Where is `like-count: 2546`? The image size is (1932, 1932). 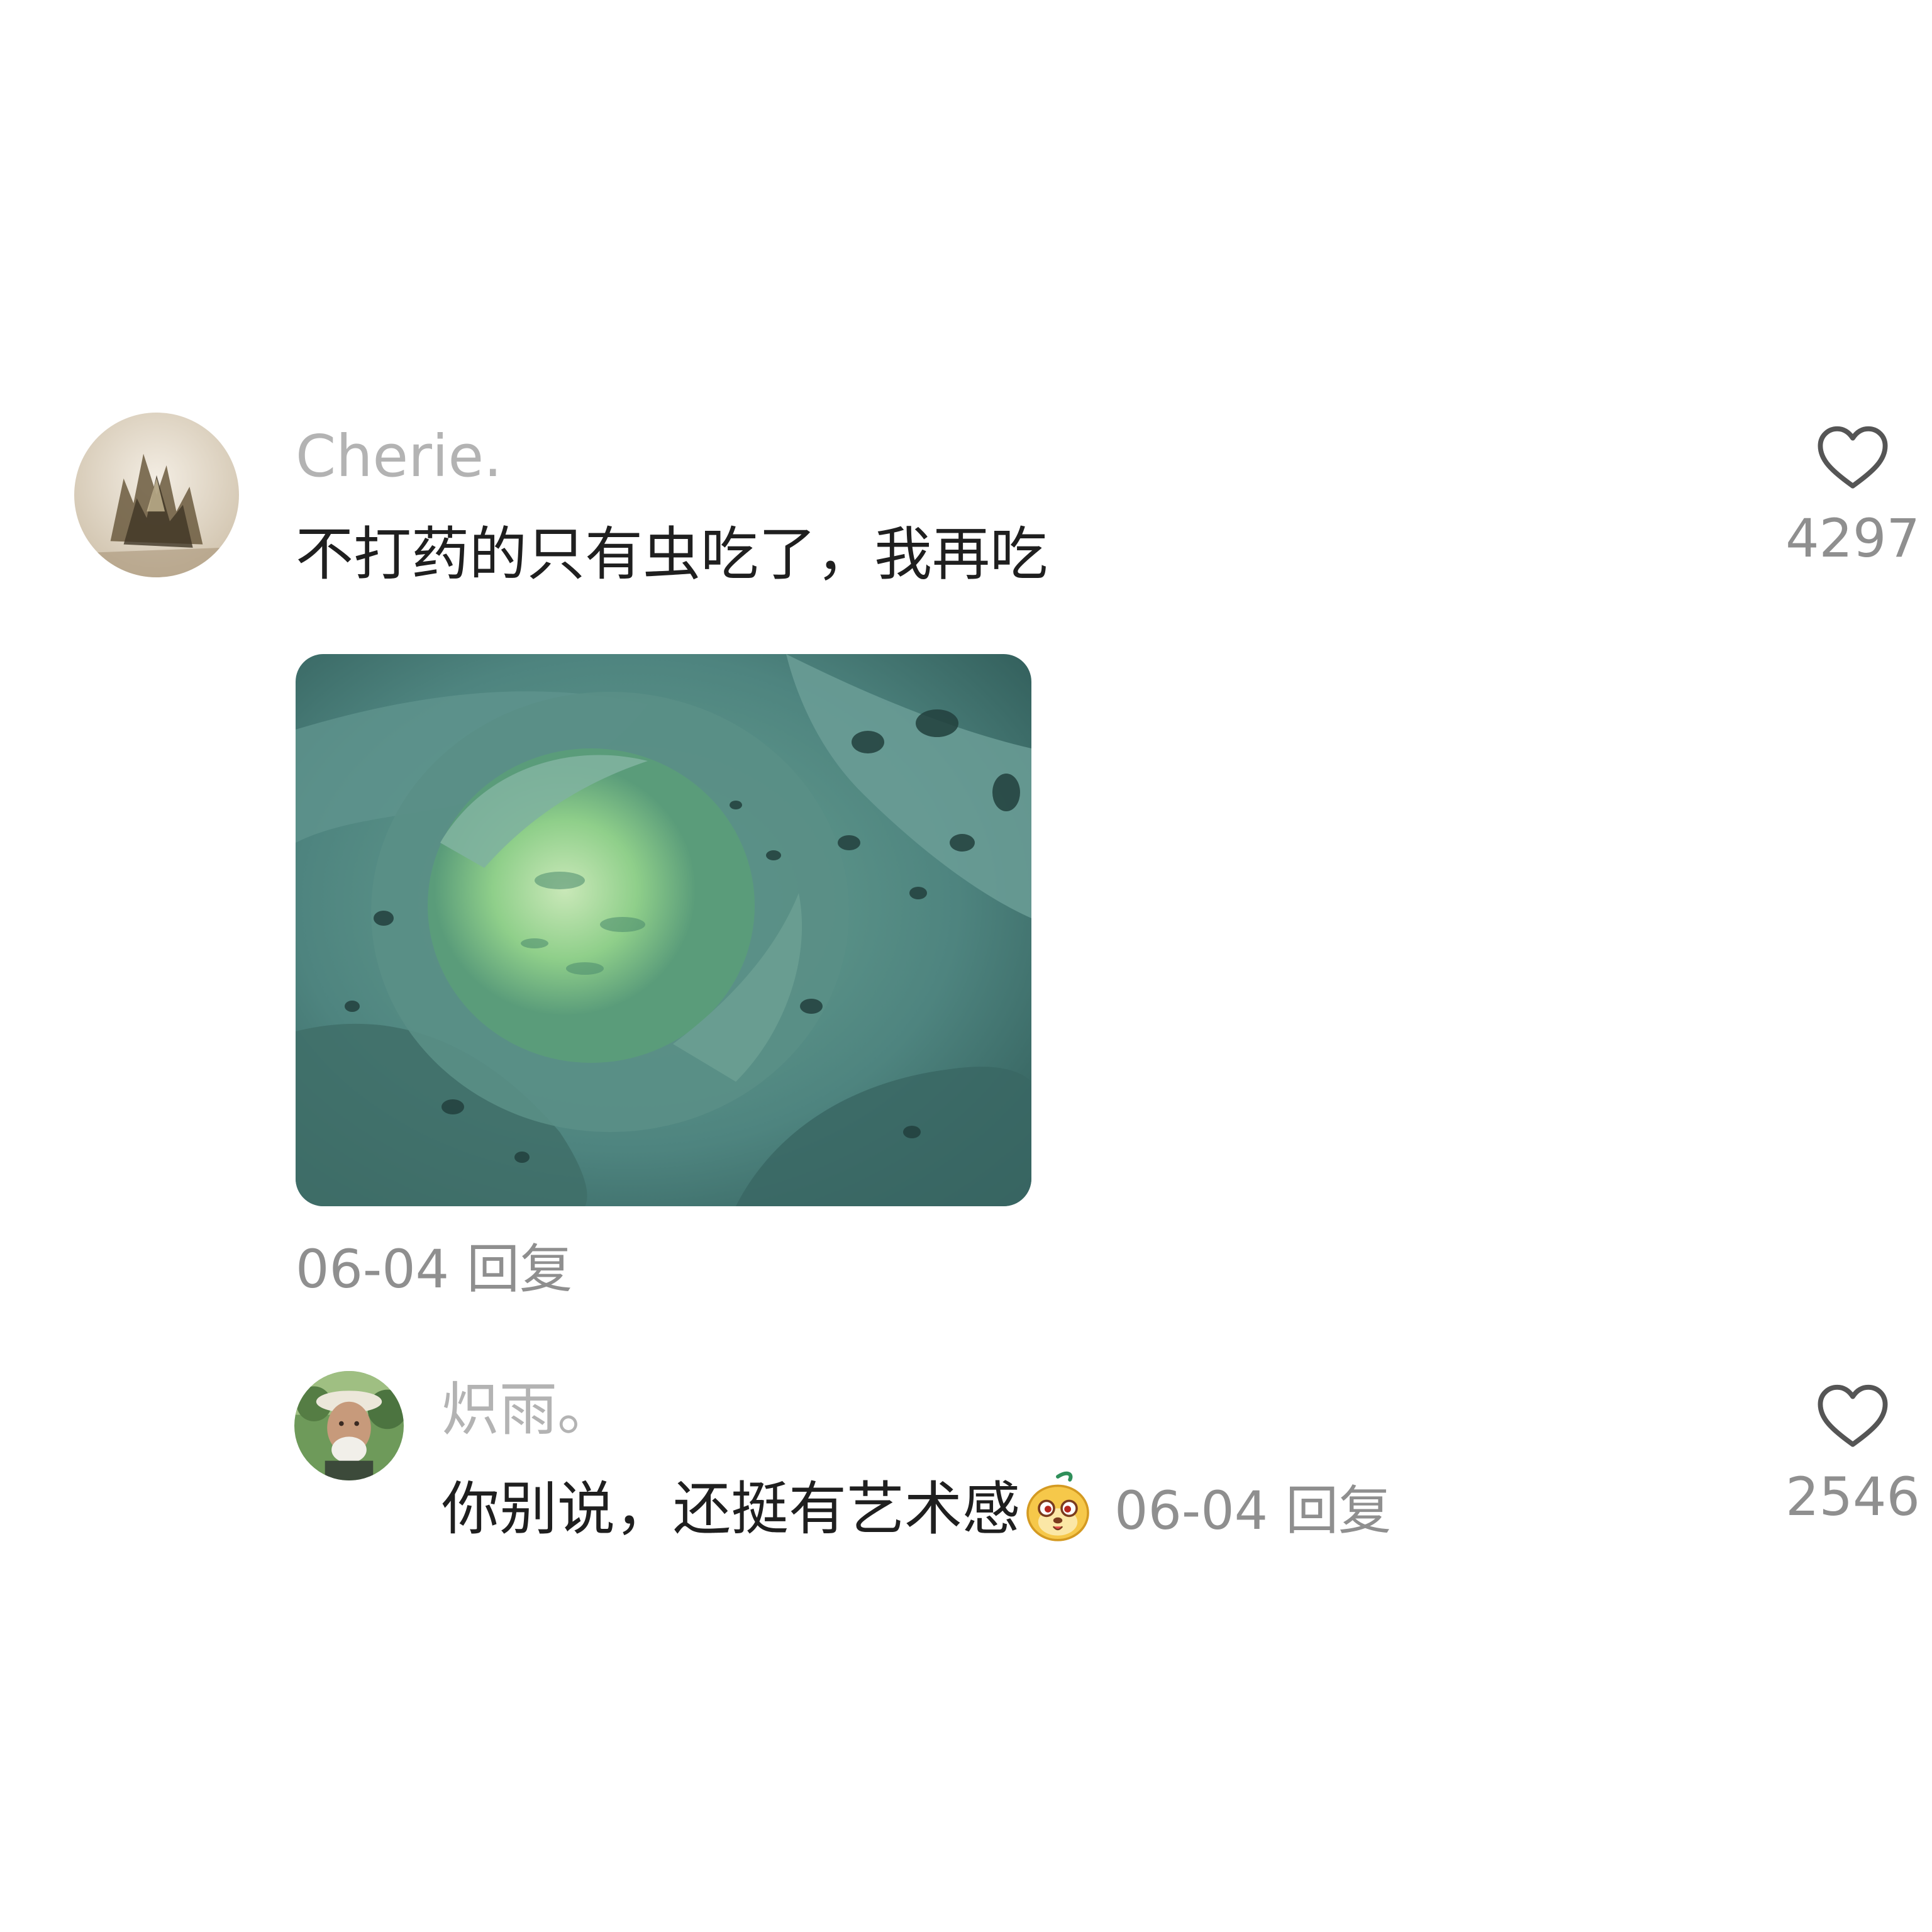
like-count: 2546 is located at coordinates (1852, 1497).